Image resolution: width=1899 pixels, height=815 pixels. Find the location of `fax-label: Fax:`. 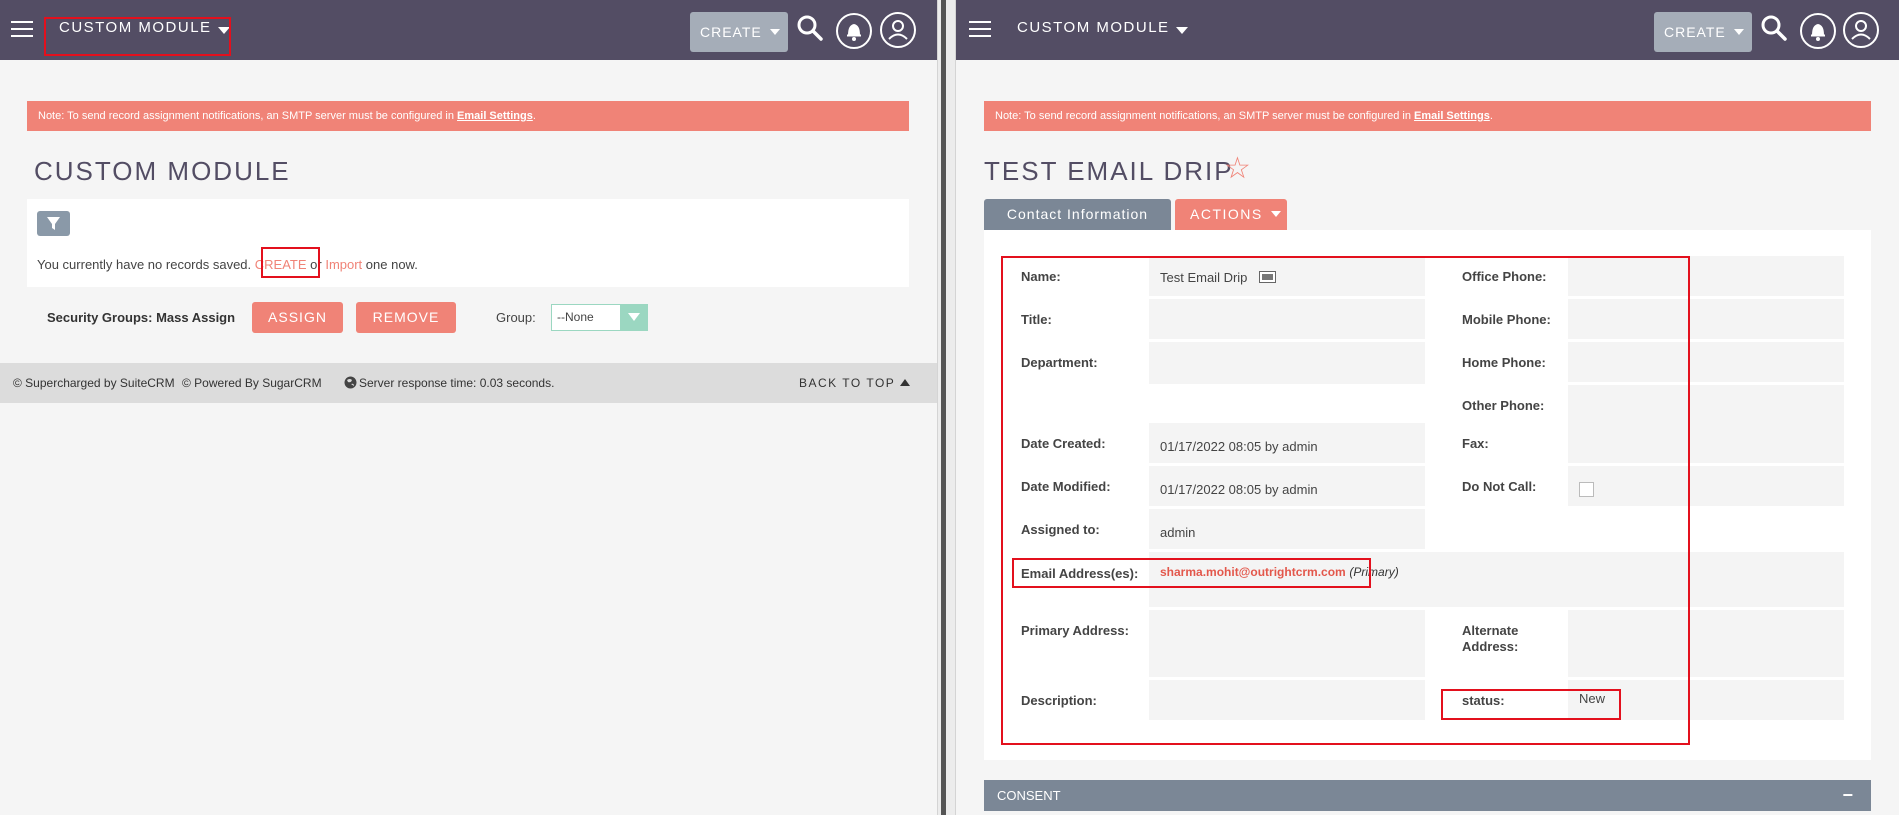

fax-label: Fax: is located at coordinates (1475, 443).